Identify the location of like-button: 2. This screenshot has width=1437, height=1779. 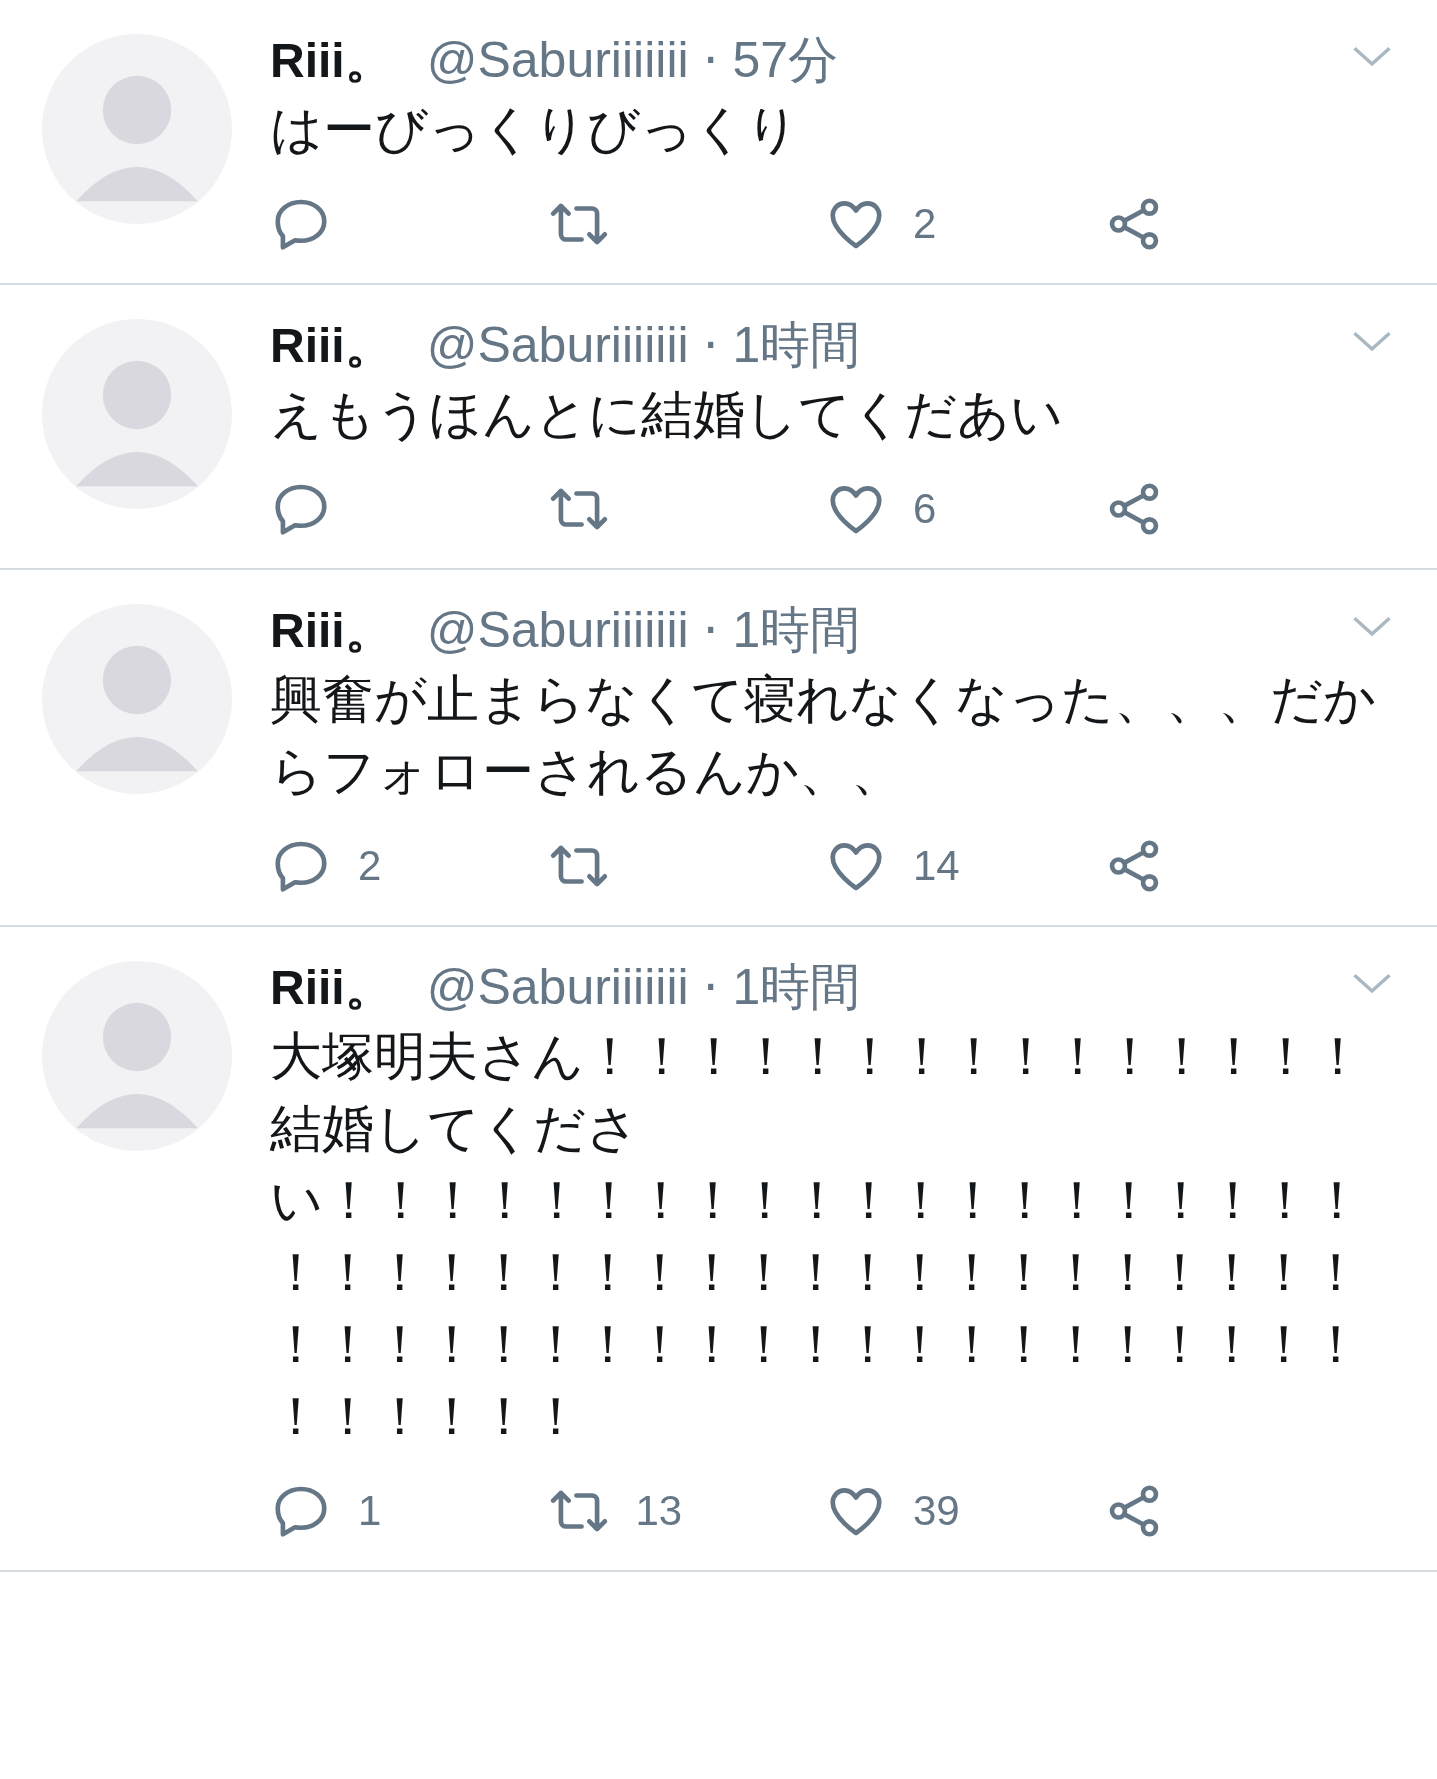
(964, 224).